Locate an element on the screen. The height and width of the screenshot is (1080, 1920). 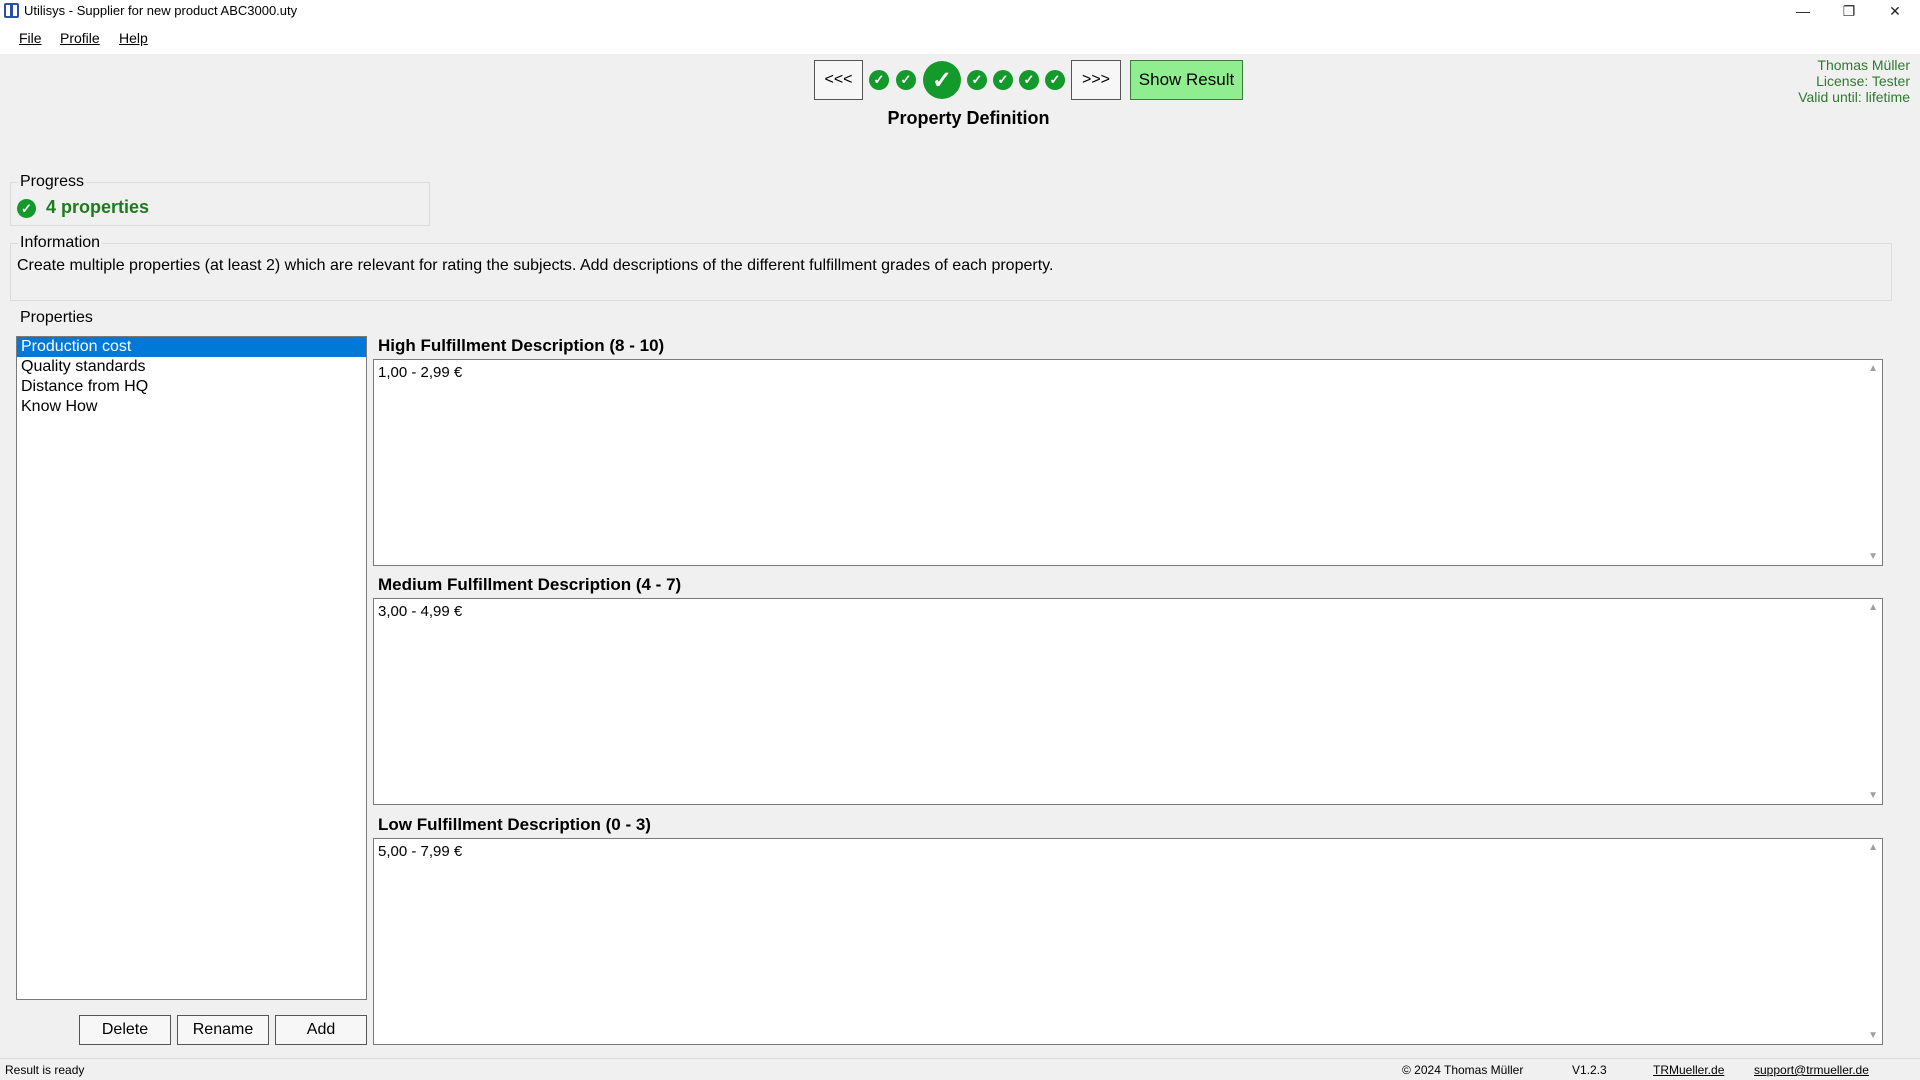
menu-profile-label: Profile is located at coordinates (80, 38).